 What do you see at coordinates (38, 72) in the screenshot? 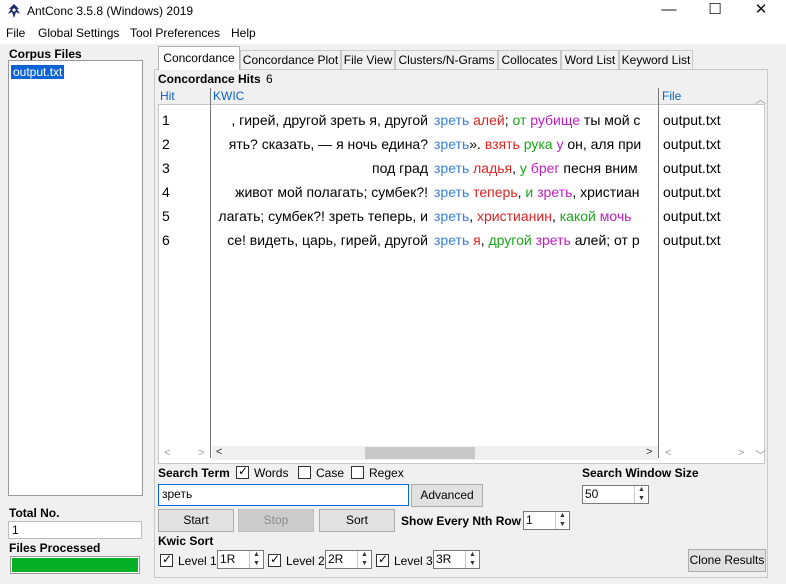
I see `corpus-file-item: output.txt` at bounding box center [38, 72].